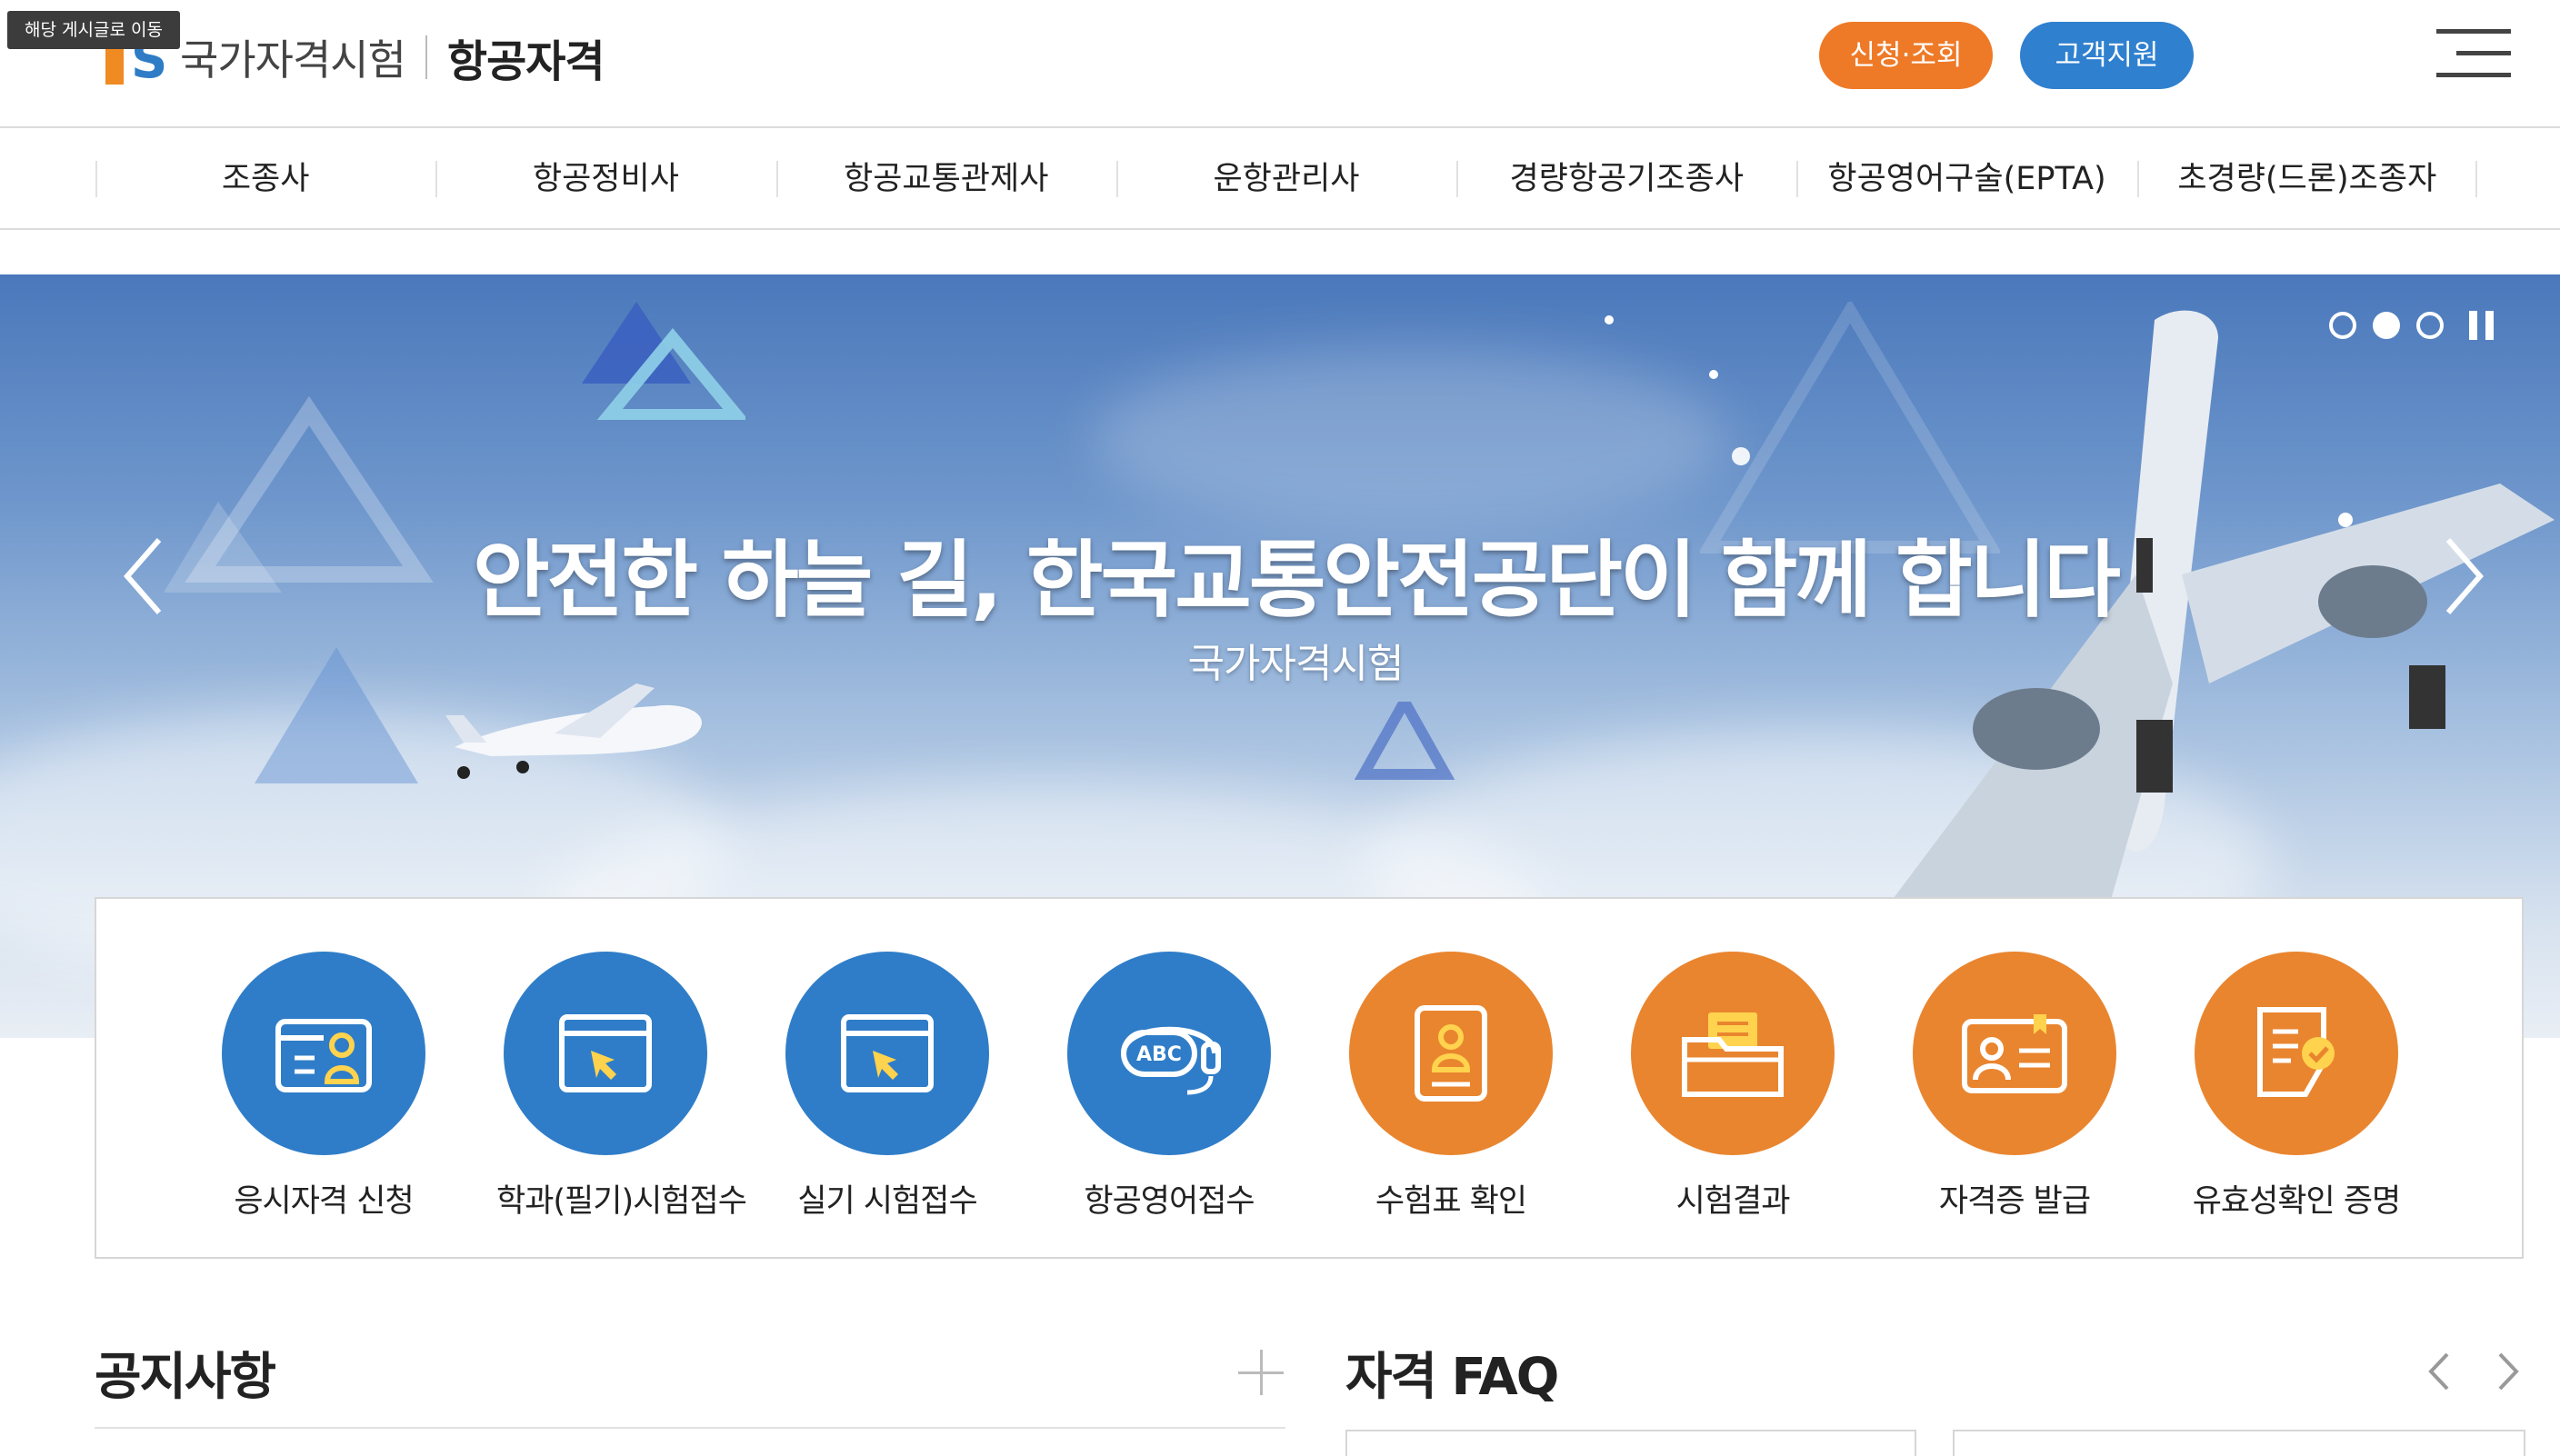 Image resolution: width=2560 pixels, height=1456 pixels. I want to click on nav-item-light-aircraft-pilot: 경량항공기조종사, so click(1626, 179).